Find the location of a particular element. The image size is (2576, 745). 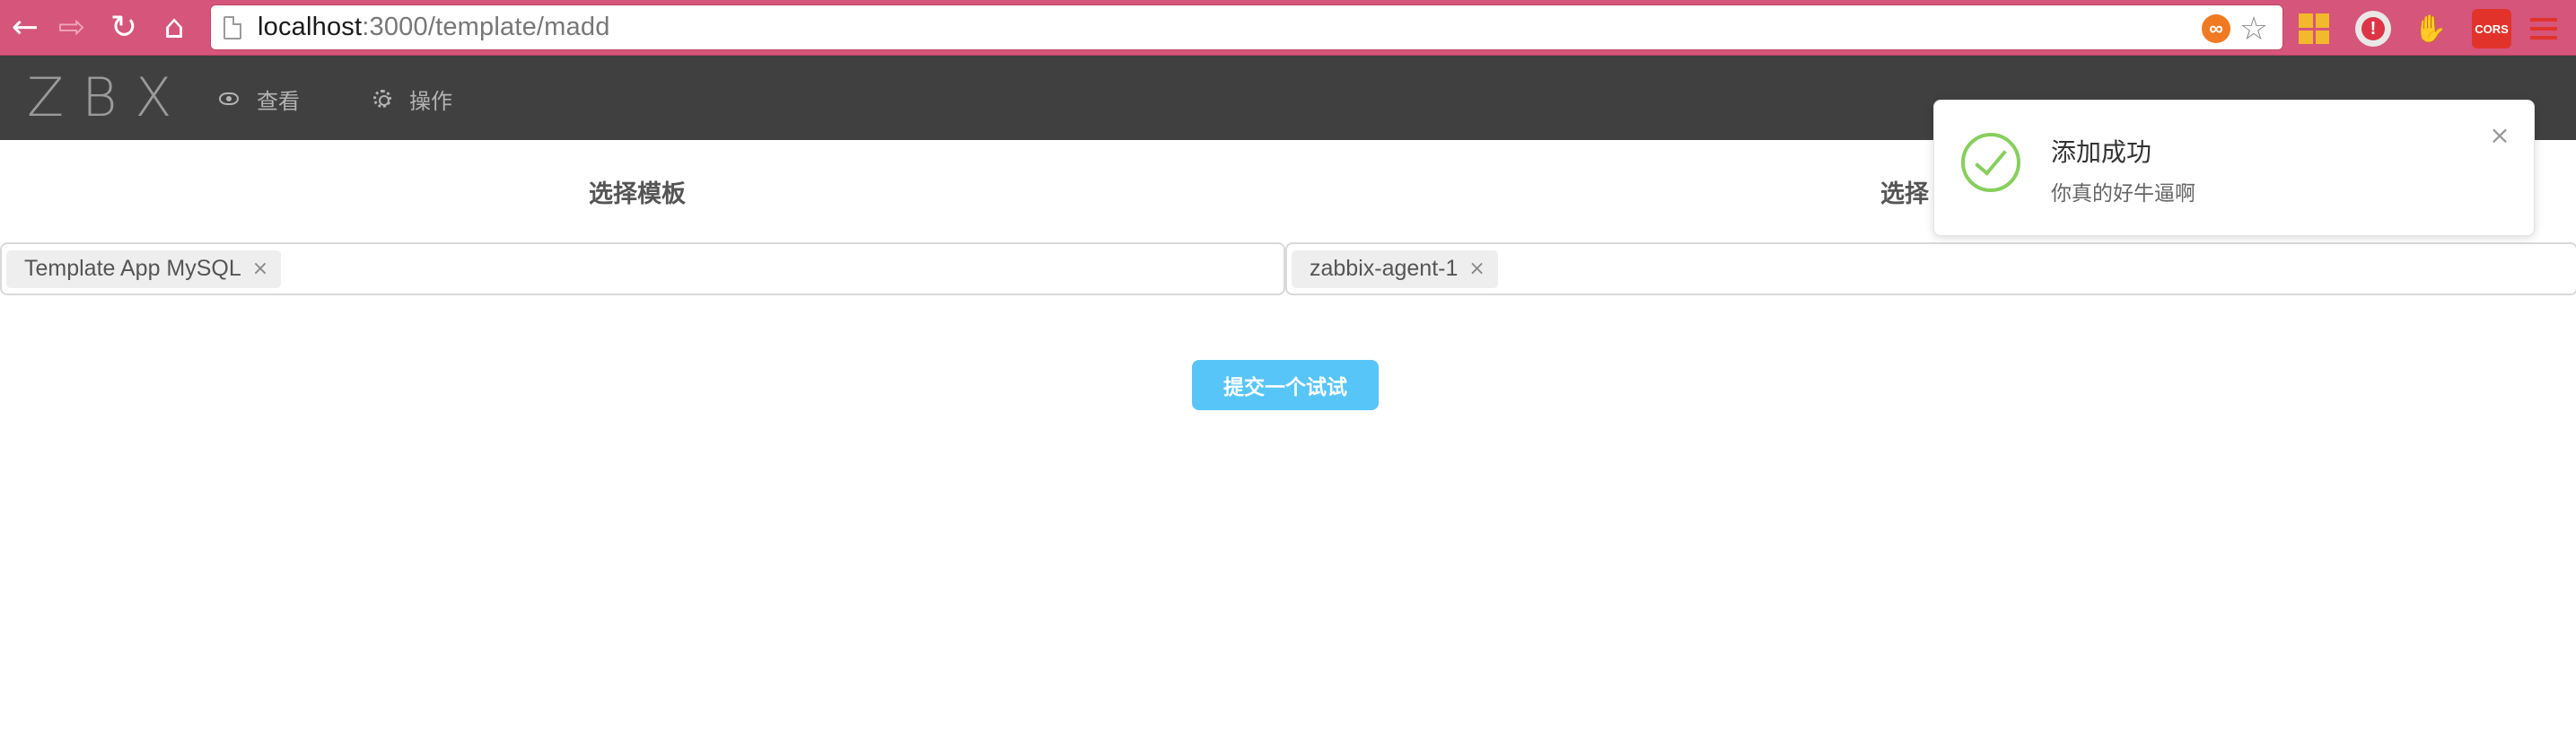

reload-icon: ↻ is located at coordinates (124, 28).